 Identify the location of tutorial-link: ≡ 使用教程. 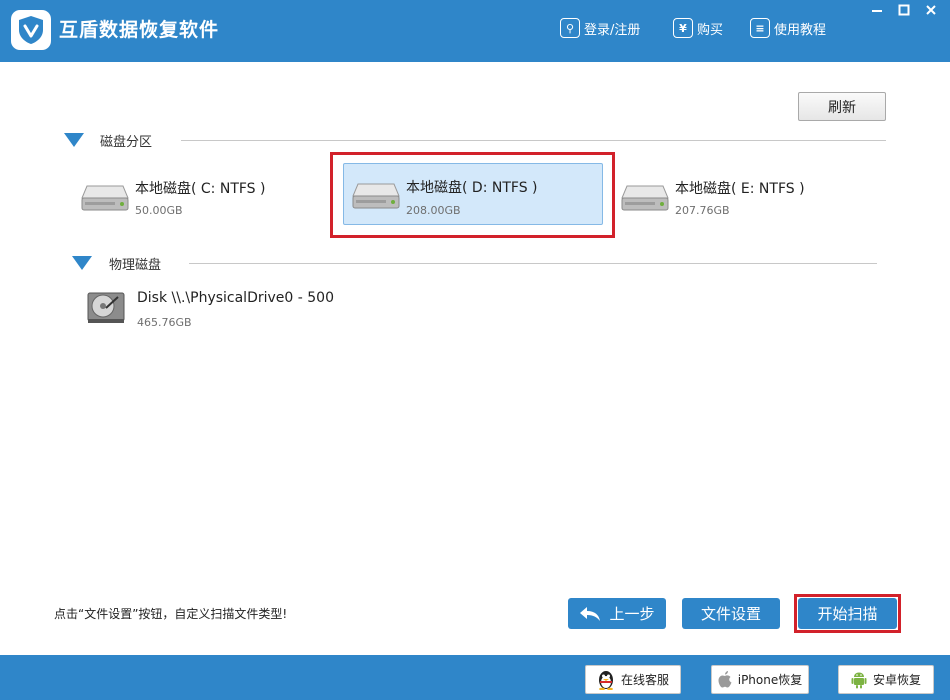
(788, 28).